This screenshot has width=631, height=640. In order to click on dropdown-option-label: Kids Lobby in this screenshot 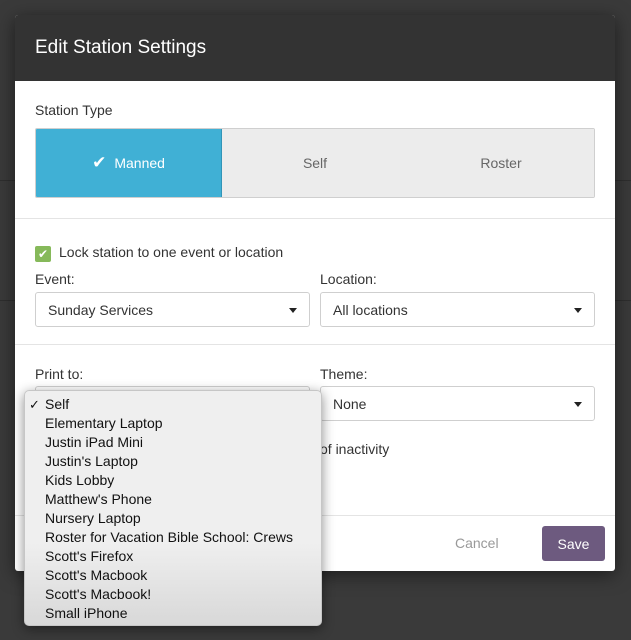, I will do `click(80, 480)`.